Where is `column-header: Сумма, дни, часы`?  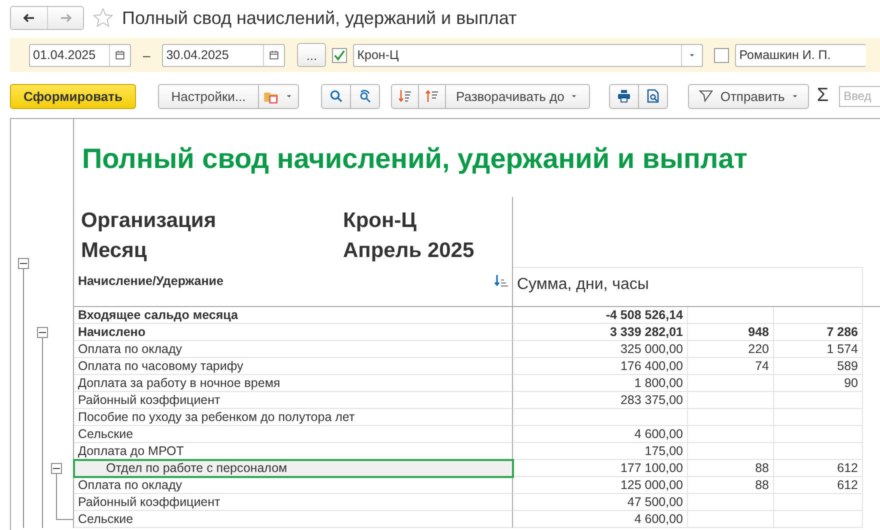 column-header: Сумма, дни, часы is located at coordinates (688, 287).